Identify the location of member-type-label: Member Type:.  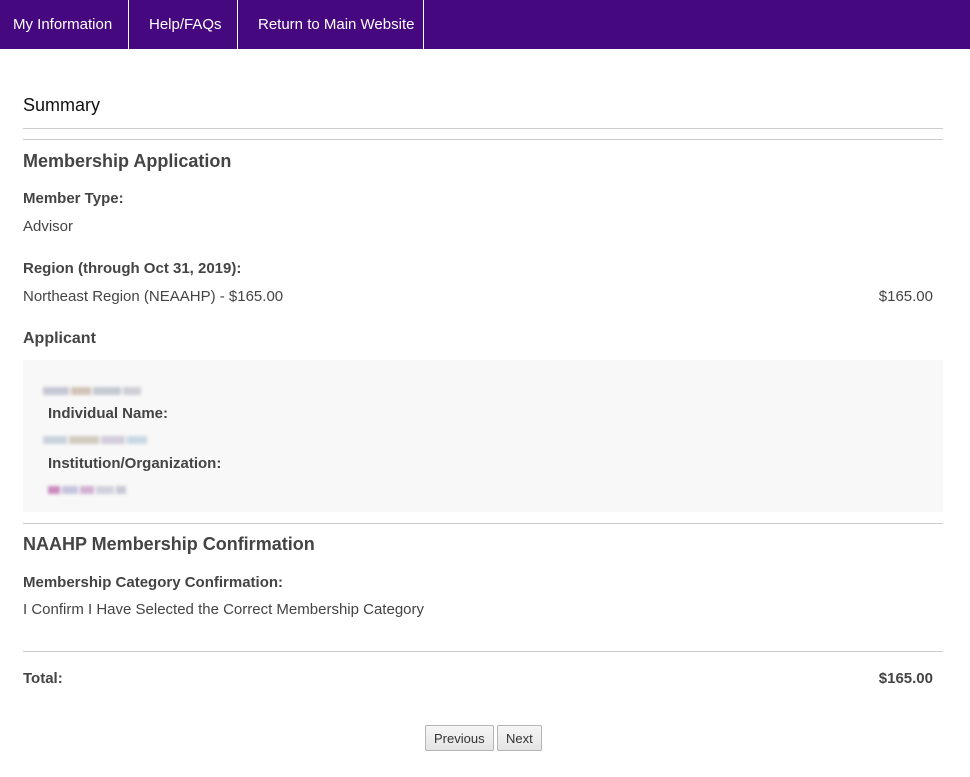
(73, 198).